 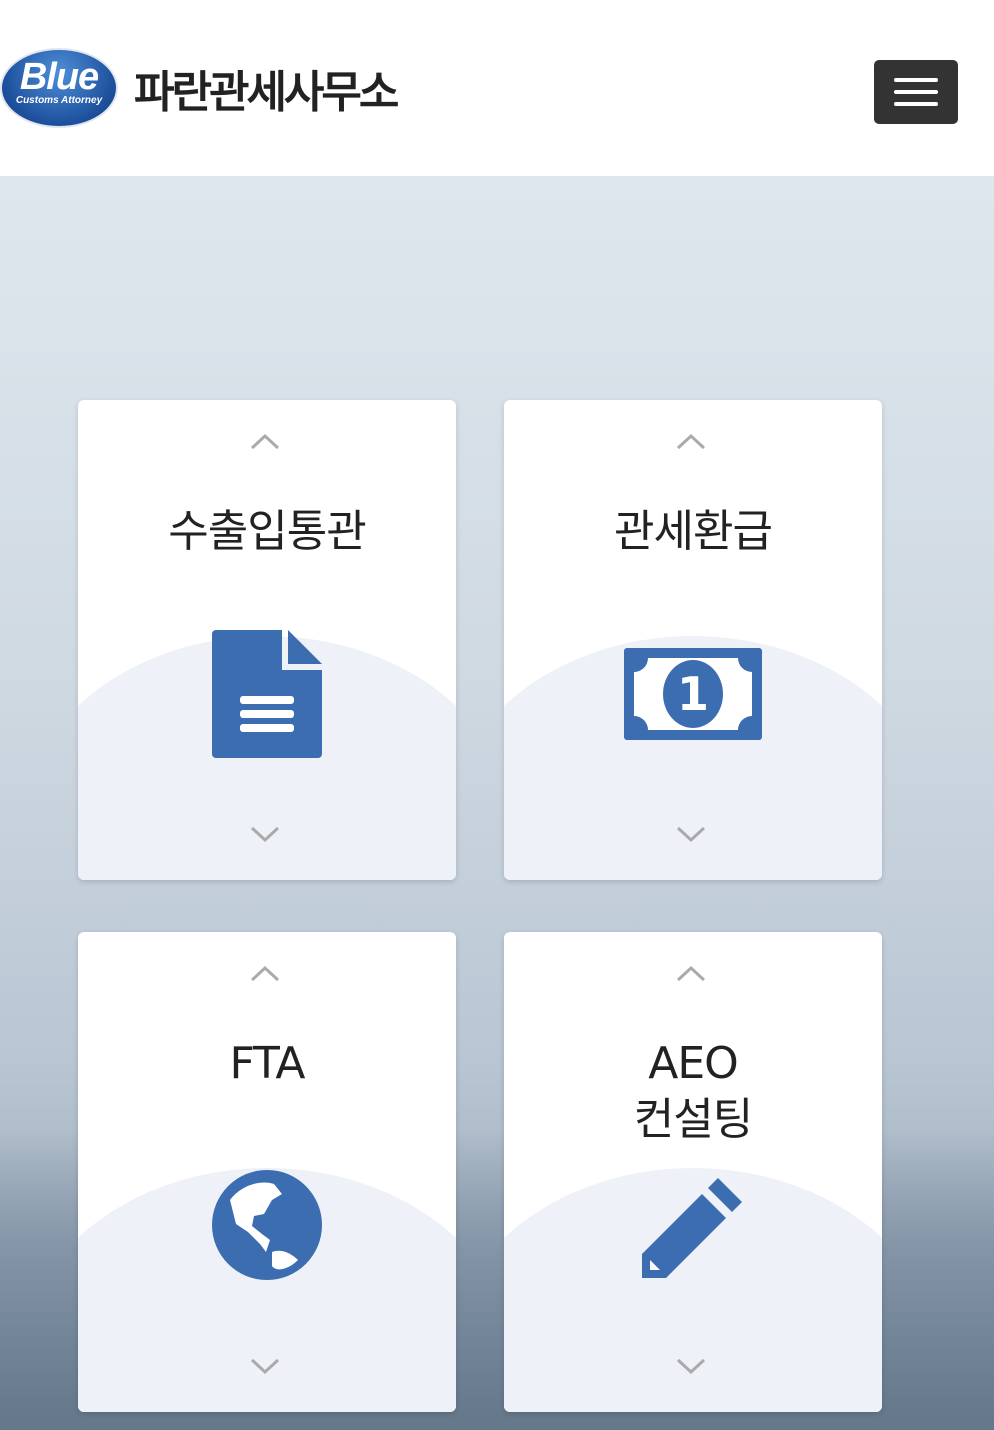 I want to click on card-aeo-consulting: AEO 컨설팅, so click(x=693, y=1172).